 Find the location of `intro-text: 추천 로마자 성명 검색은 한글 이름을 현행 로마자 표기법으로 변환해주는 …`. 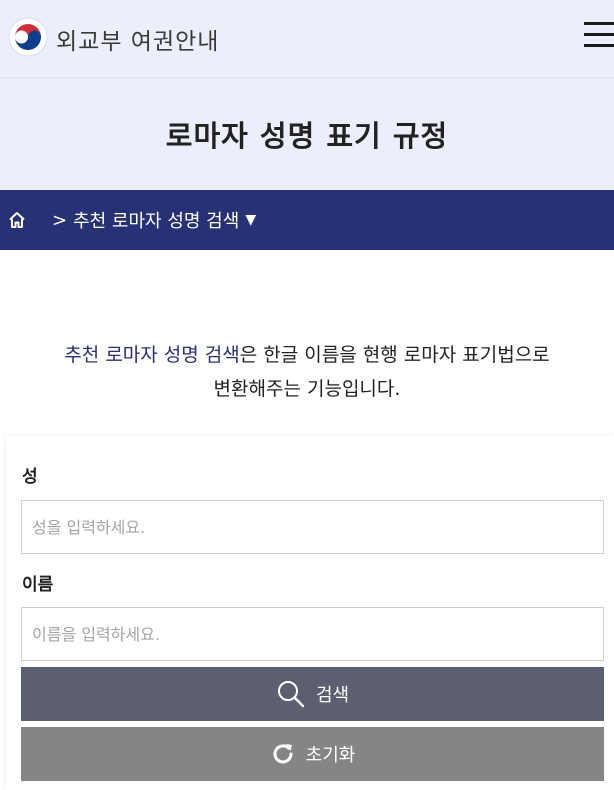

intro-text: 추천 로마자 성명 검색은 한글 이름을 현행 로마자 표기법으로 변환해주는 … is located at coordinates (307, 372).